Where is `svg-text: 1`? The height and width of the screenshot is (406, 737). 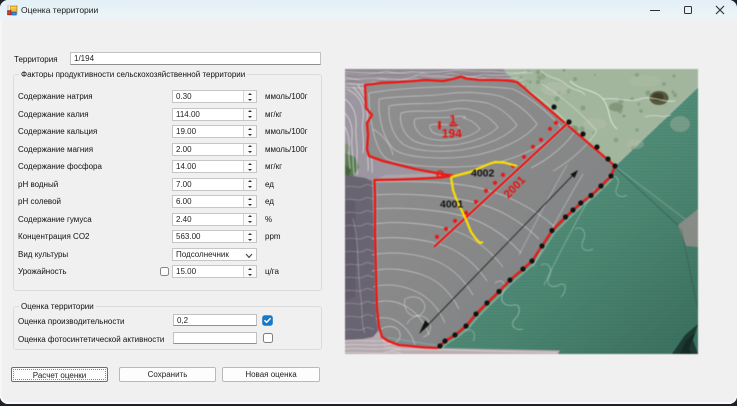 svg-text: 1 is located at coordinates (453, 119).